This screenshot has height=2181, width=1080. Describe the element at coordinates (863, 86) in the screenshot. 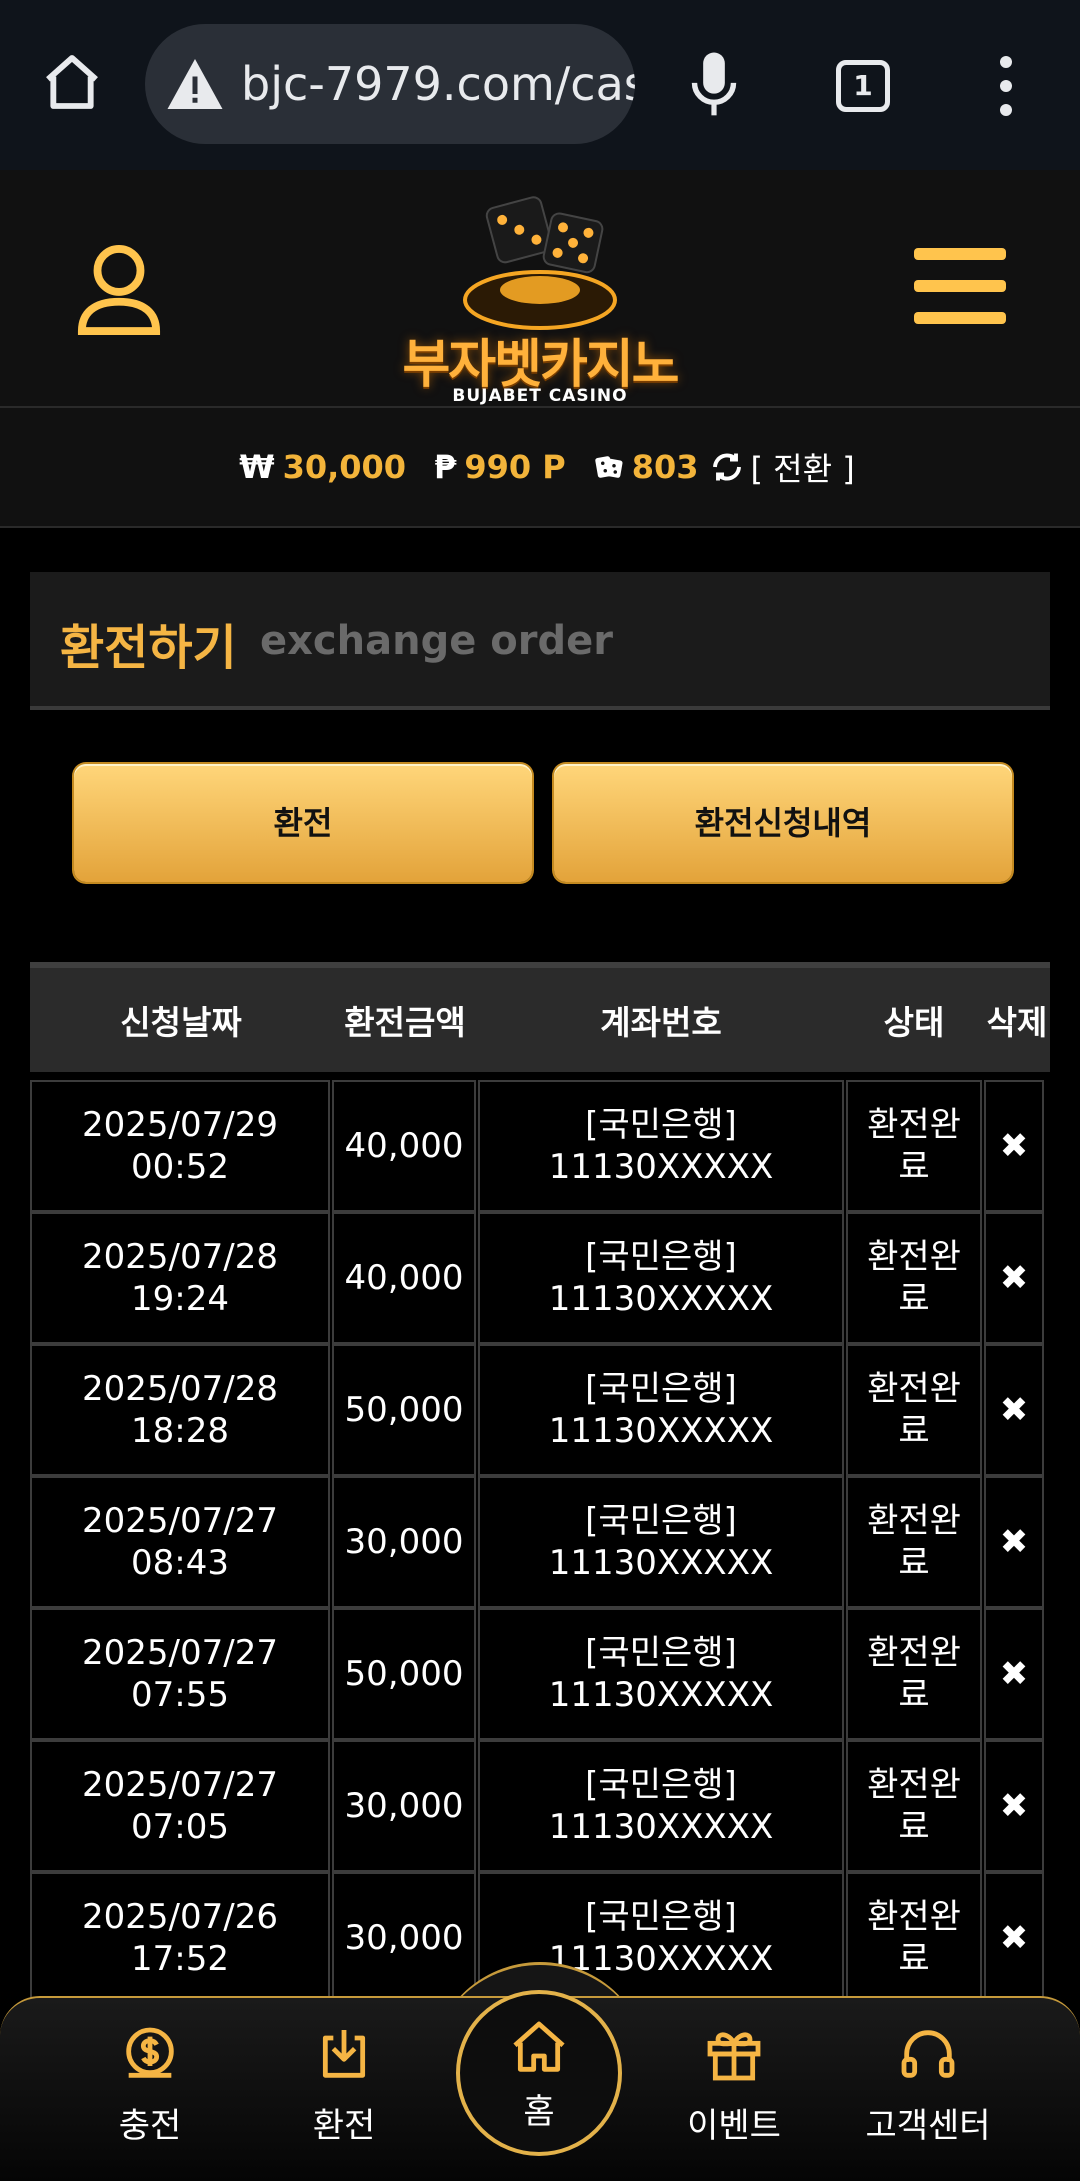

I see `tab-switcher-button: 1` at that location.